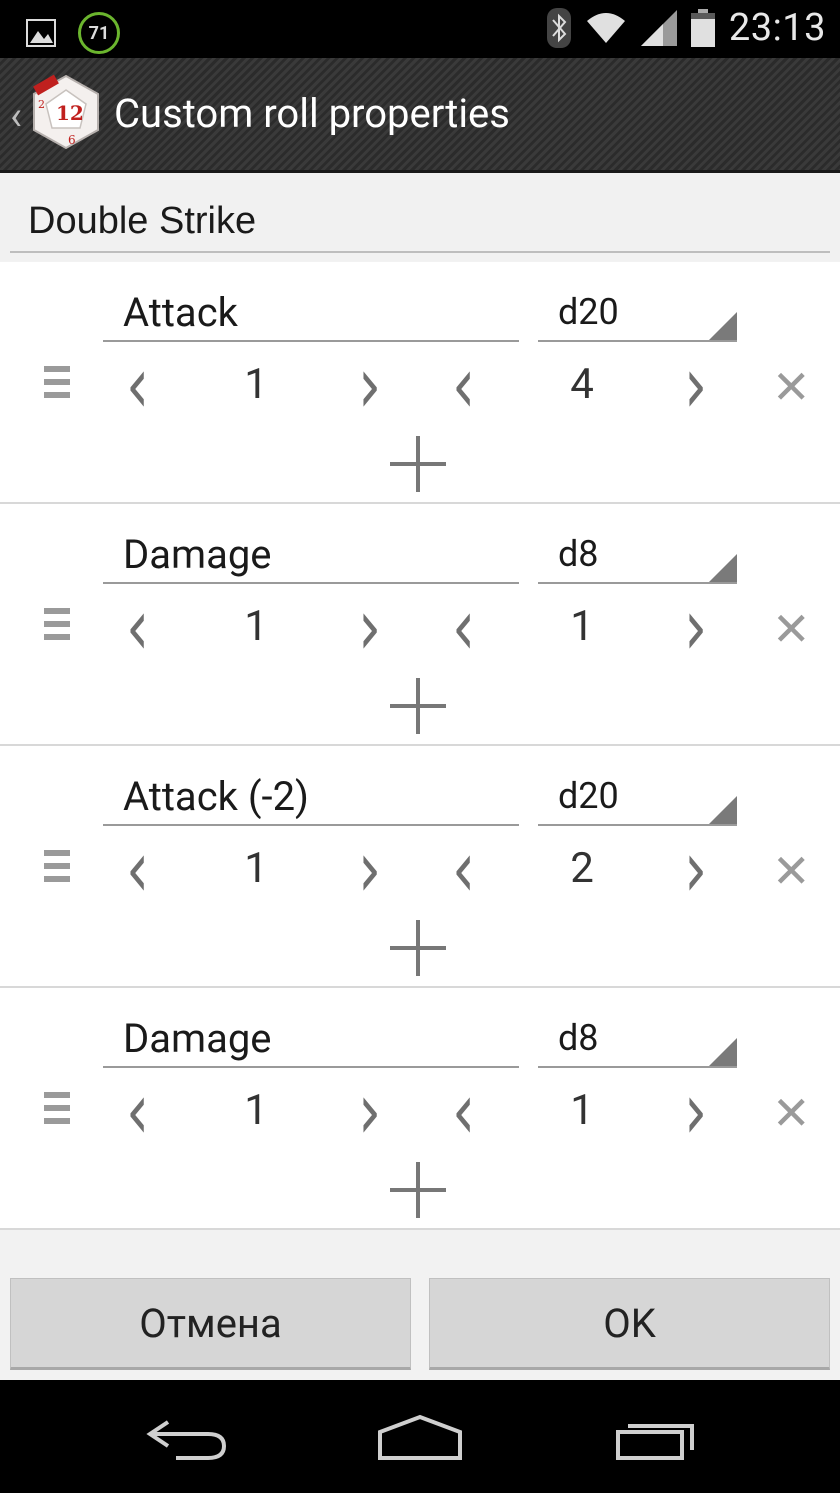 This screenshot has width=840, height=1493. What do you see at coordinates (72, 140) in the screenshot?
I see `svg-text: 6` at bounding box center [72, 140].